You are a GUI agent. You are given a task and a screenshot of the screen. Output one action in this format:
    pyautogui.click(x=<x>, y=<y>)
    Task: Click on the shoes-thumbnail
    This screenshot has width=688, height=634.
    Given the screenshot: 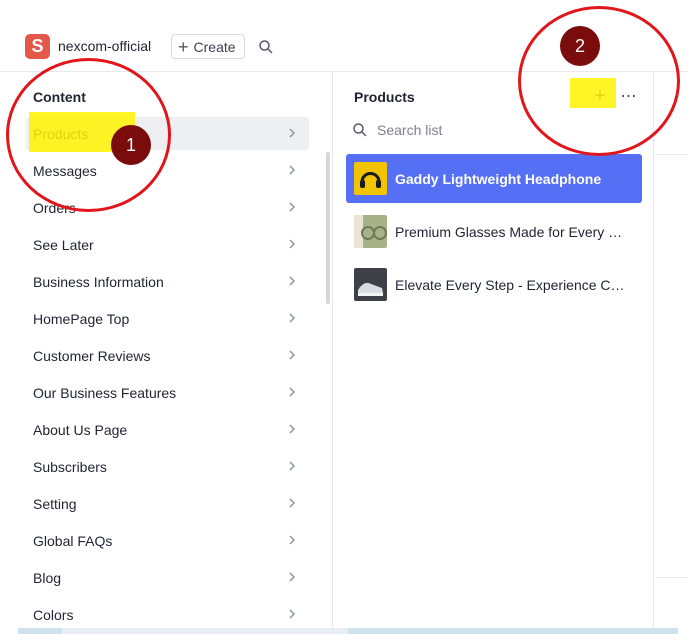 What is the action you would take?
    pyautogui.click(x=370, y=284)
    